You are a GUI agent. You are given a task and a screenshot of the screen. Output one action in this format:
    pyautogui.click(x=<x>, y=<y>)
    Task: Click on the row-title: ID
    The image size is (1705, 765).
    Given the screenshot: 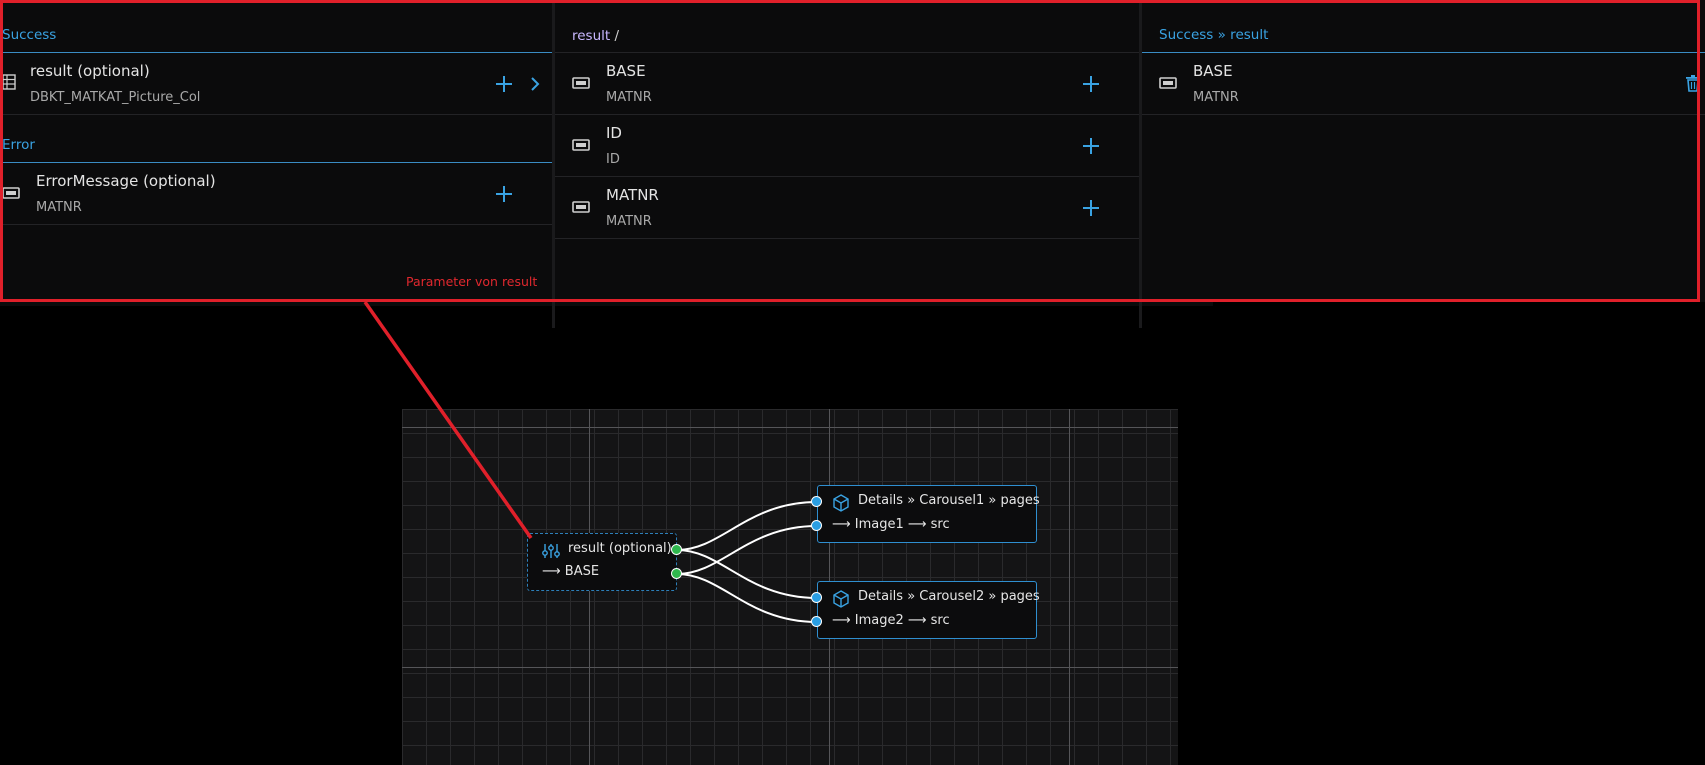 What is the action you would take?
    pyautogui.click(x=614, y=133)
    